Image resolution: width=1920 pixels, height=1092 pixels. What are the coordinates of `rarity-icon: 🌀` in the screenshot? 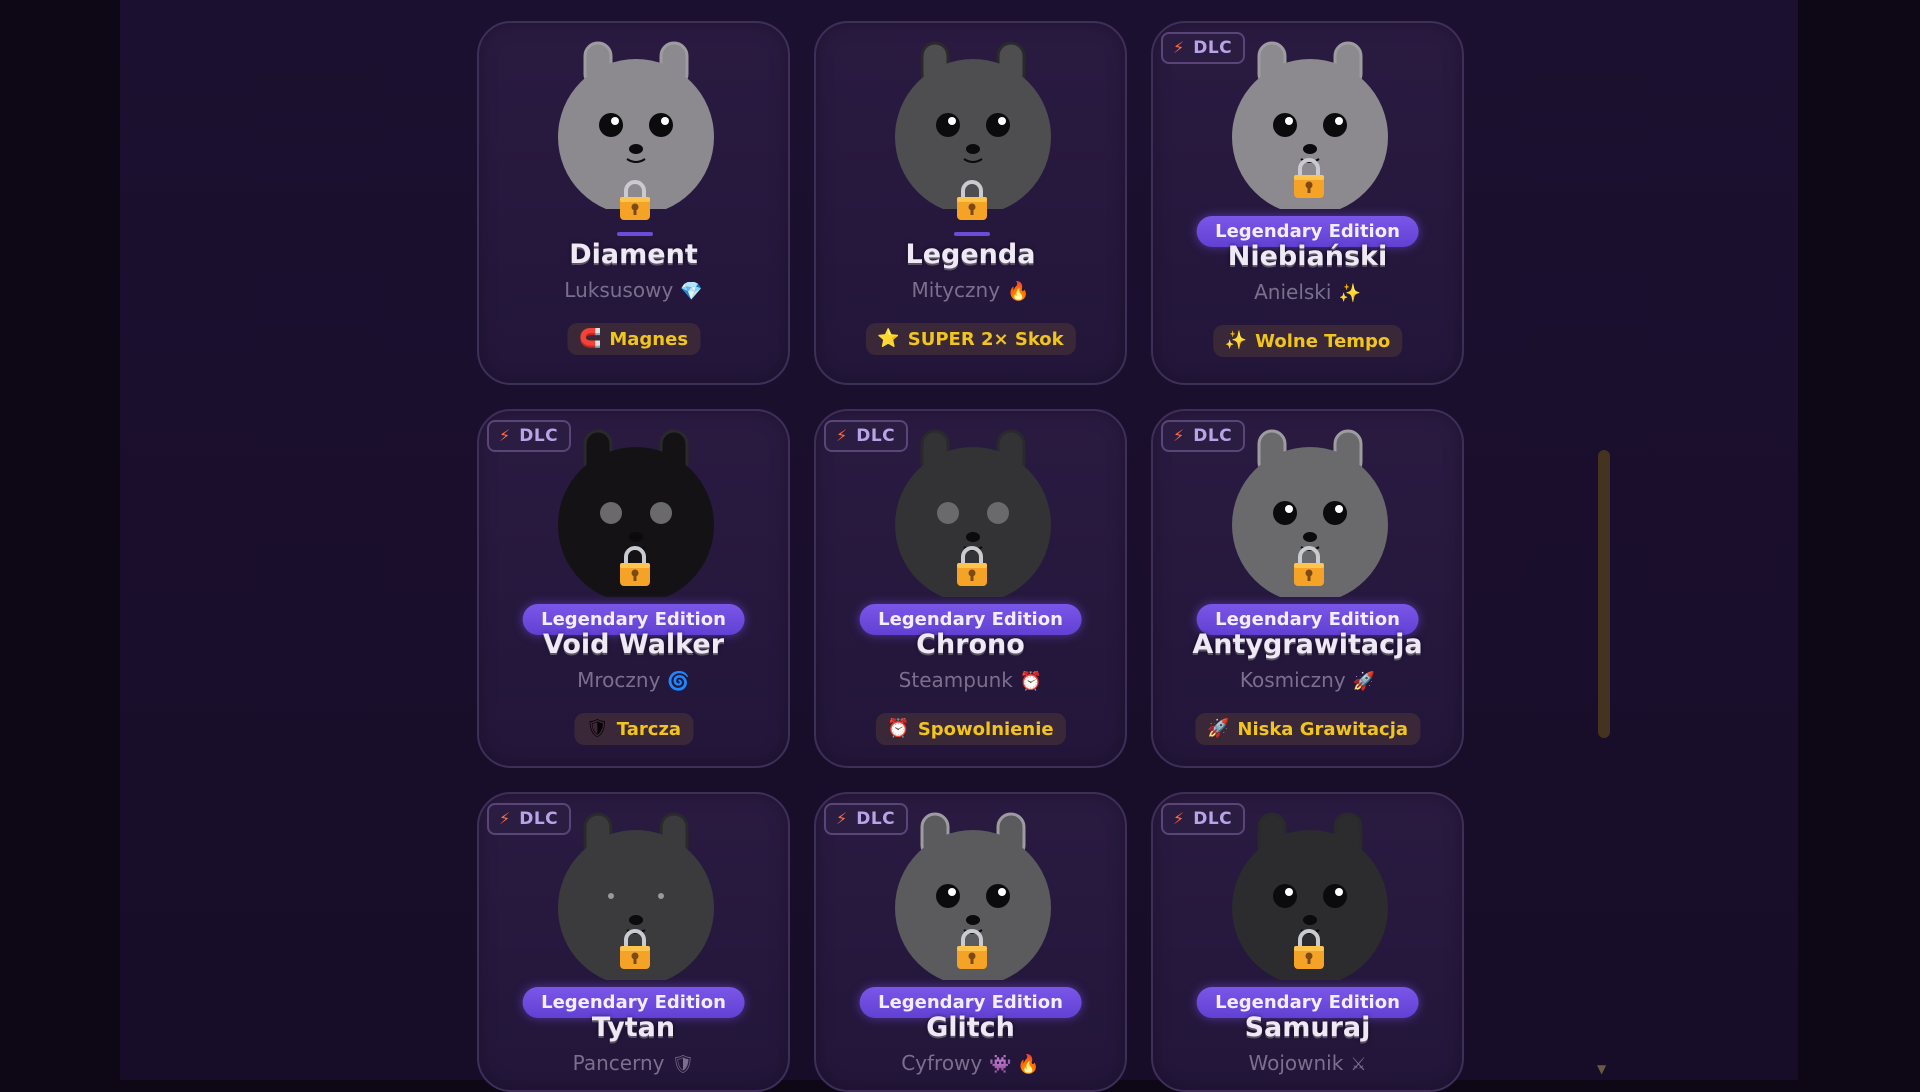 It's located at (678, 681).